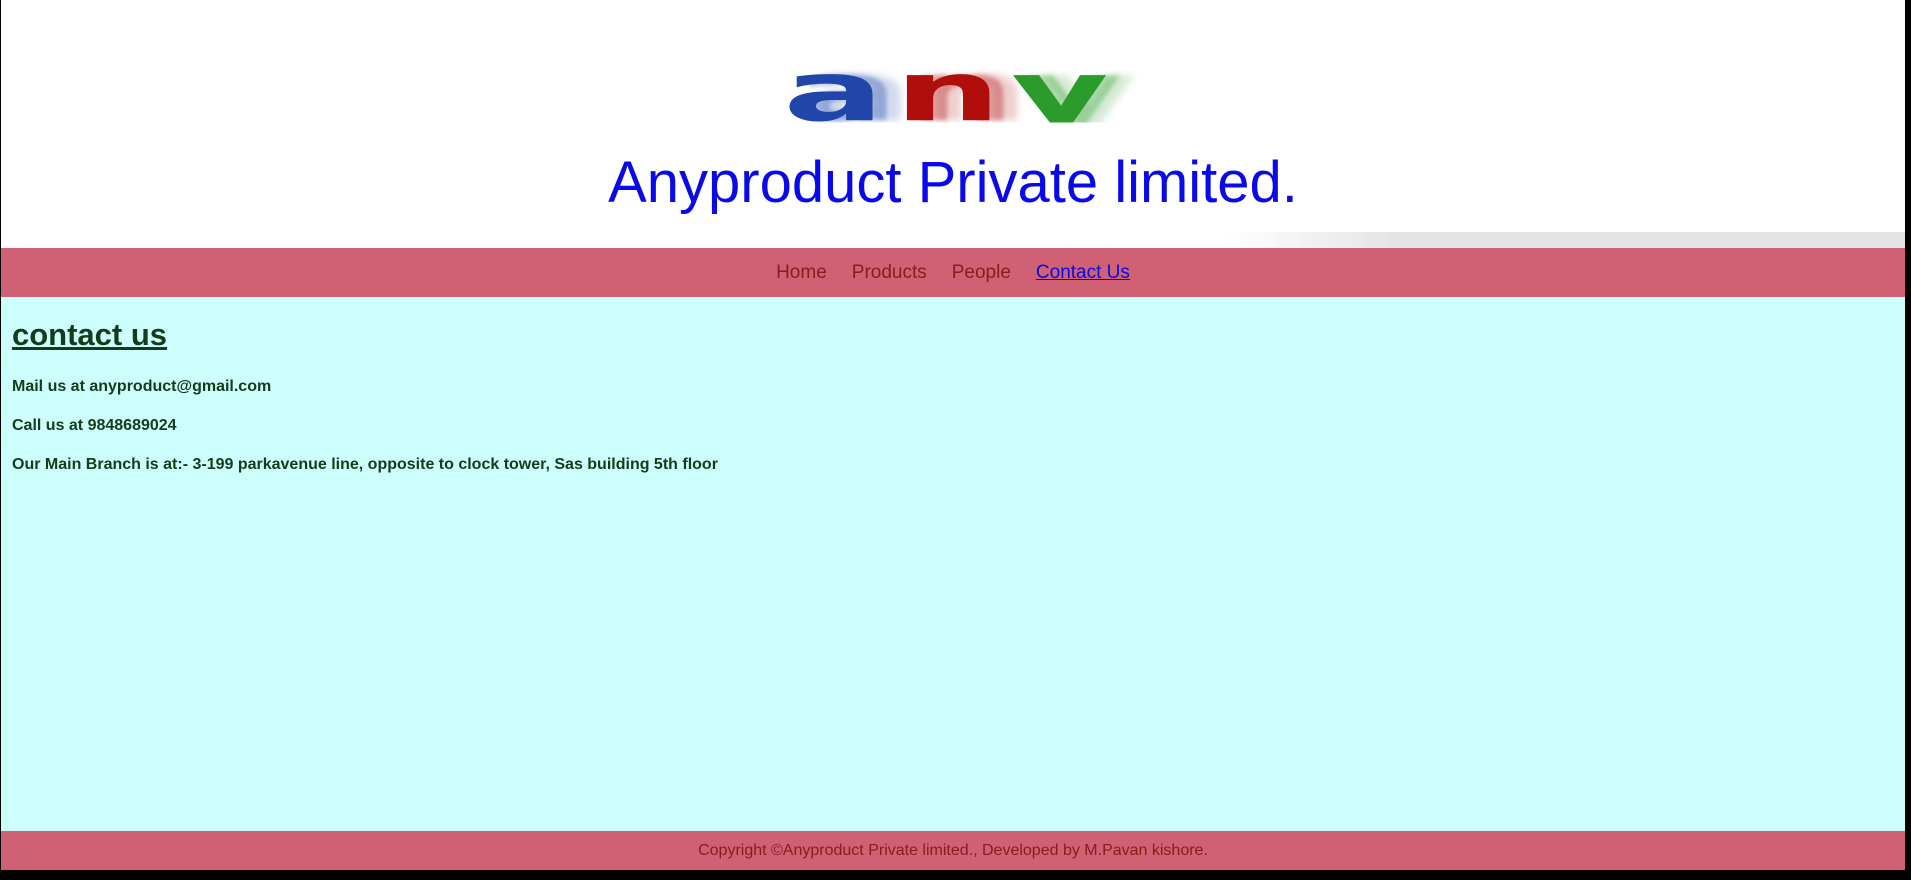 The image size is (1911, 880). I want to click on mail-line: Mail us at anyproduct@gmail.com, so click(142, 386).